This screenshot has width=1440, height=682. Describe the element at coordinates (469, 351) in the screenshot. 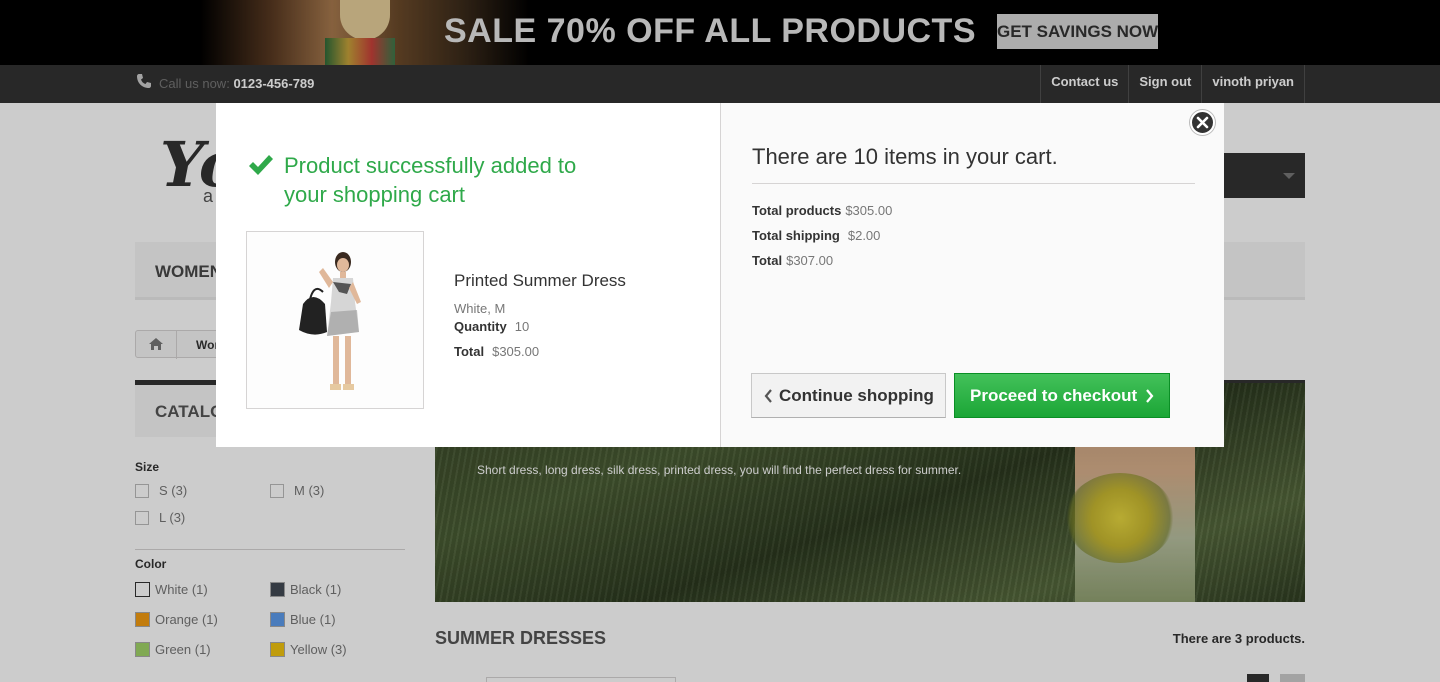

I see `product-total-label: Total` at that location.